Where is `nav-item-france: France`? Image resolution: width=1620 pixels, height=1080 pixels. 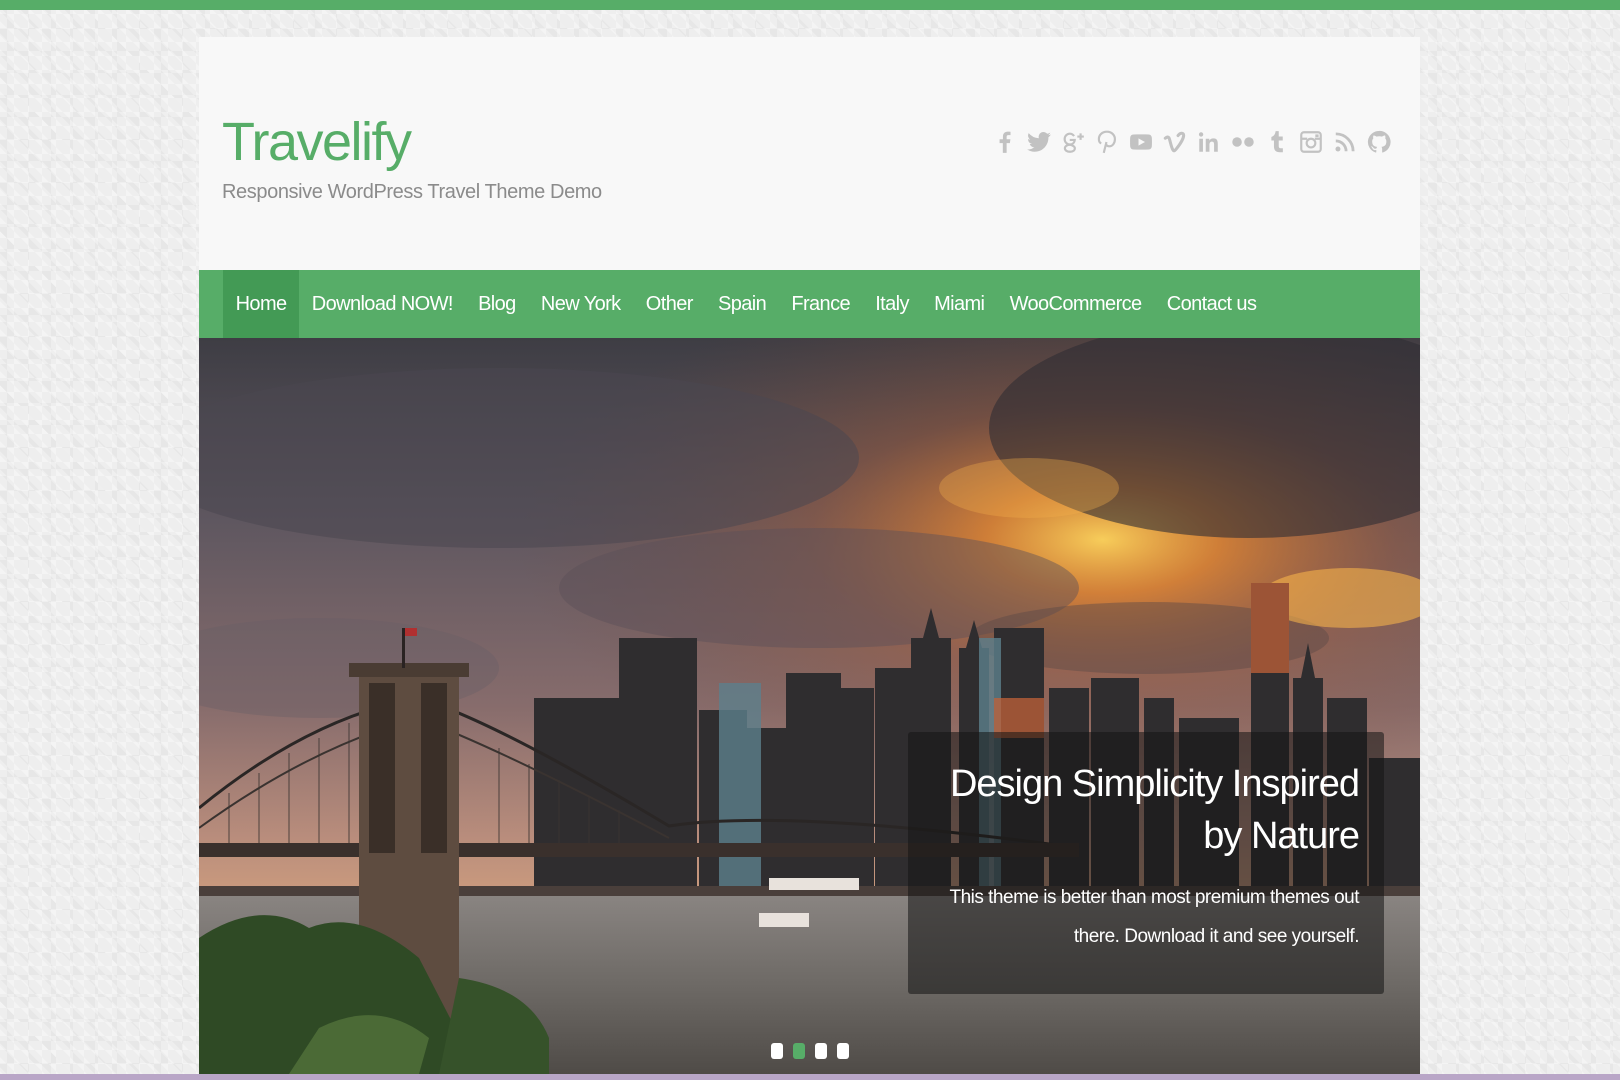 nav-item-france: France is located at coordinates (821, 304).